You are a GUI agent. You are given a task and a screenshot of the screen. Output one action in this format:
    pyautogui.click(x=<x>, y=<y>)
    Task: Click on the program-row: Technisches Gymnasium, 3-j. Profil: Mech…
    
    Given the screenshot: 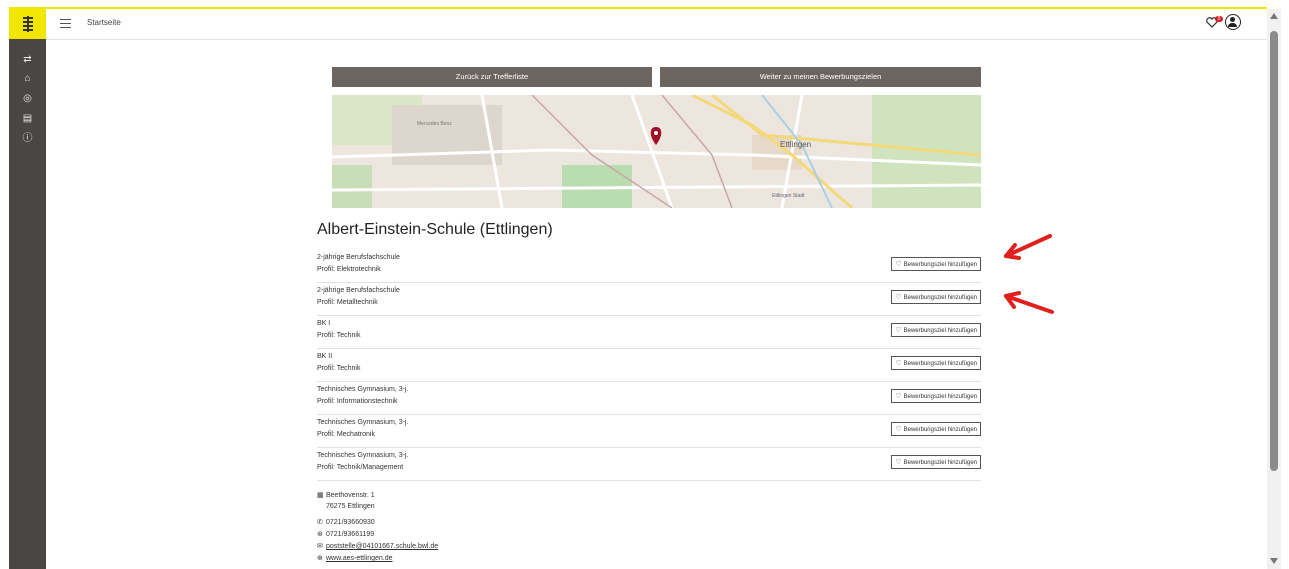 What is the action you would take?
    pyautogui.click(x=649, y=431)
    